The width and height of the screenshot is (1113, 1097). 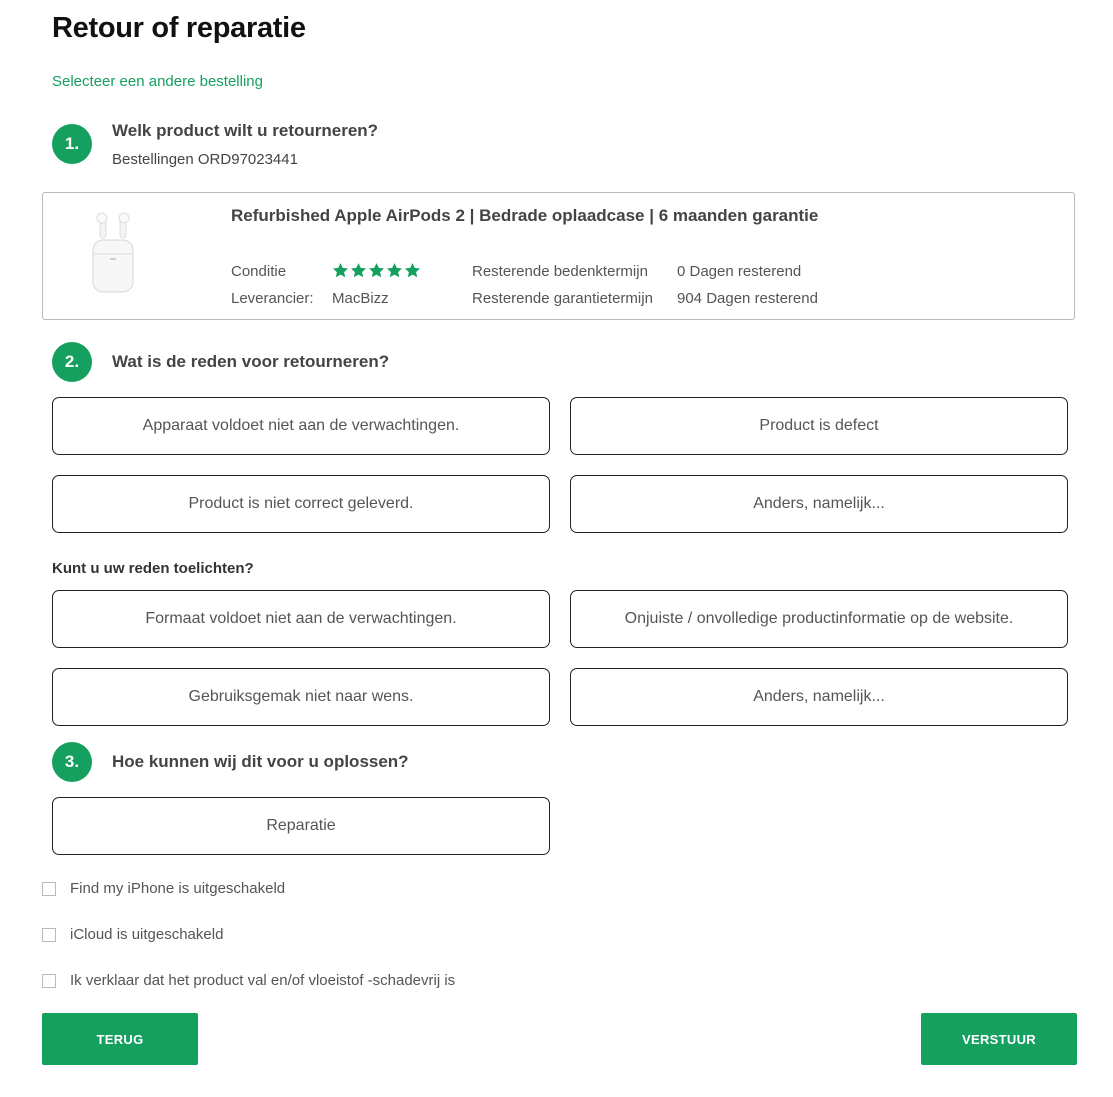 What do you see at coordinates (245, 130) in the screenshot?
I see `step-1-title: Welk product wilt u retourneren?` at bounding box center [245, 130].